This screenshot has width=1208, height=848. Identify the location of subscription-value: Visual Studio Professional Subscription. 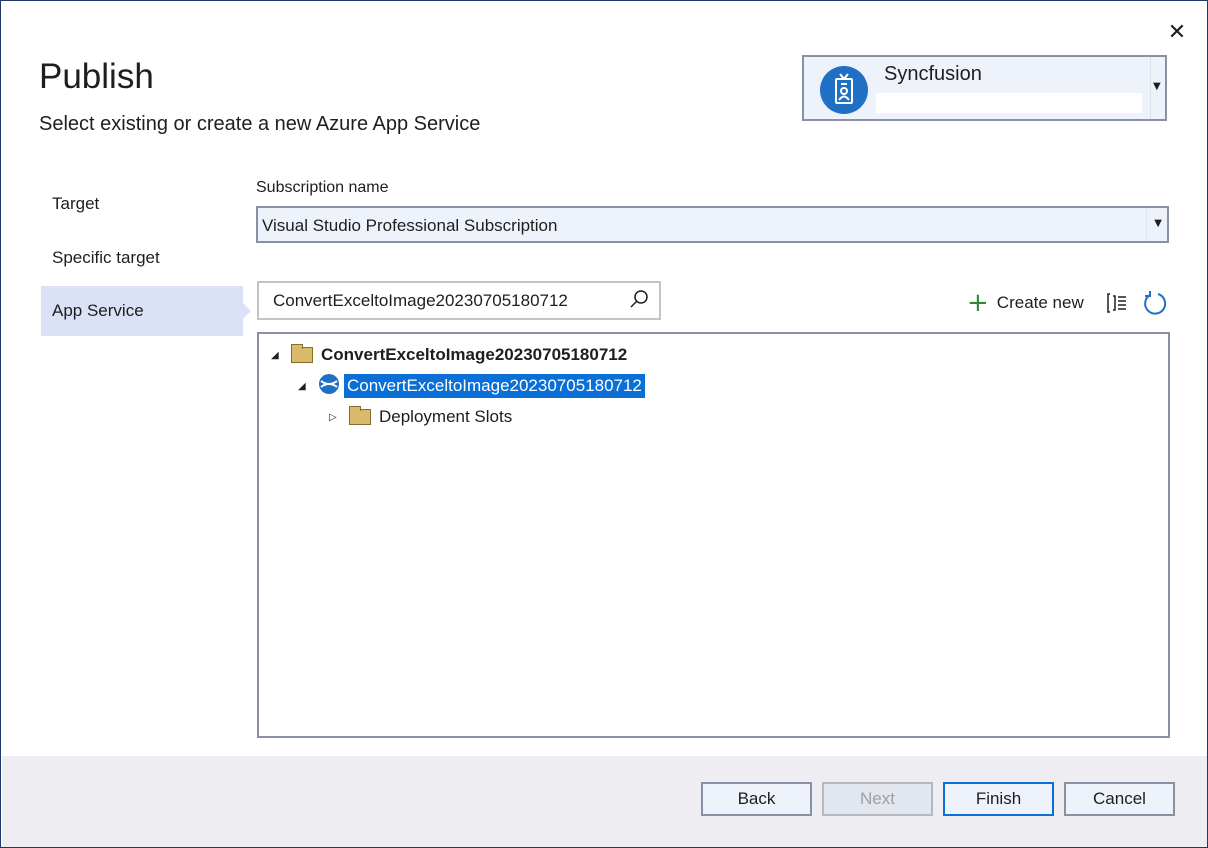
(410, 225).